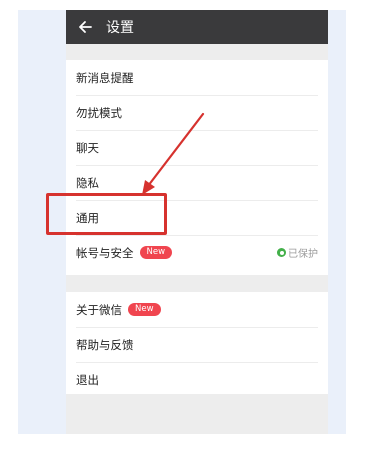  What do you see at coordinates (106, 214) in the screenshot?
I see `annotation-highlight-box` at bounding box center [106, 214].